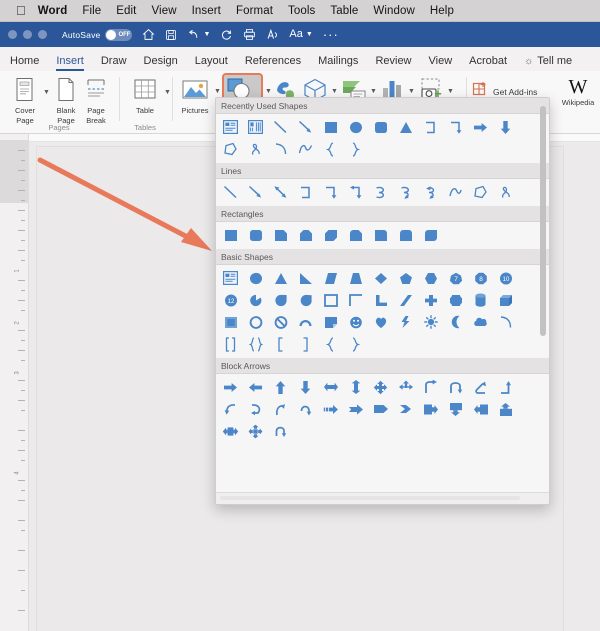 The image size is (600, 631). What do you see at coordinates (230, 300) in the screenshot?
I see `dodecagon-shape: 12` at bounding box center [230, 300].